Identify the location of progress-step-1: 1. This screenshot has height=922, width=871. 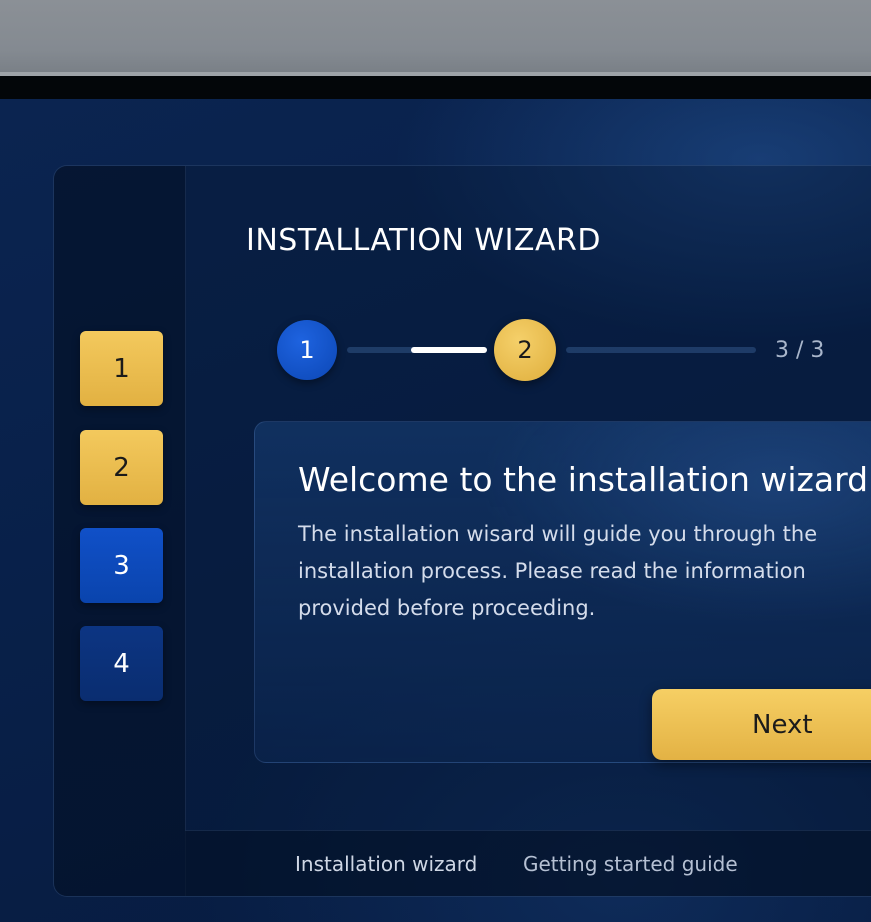
(307, 350).